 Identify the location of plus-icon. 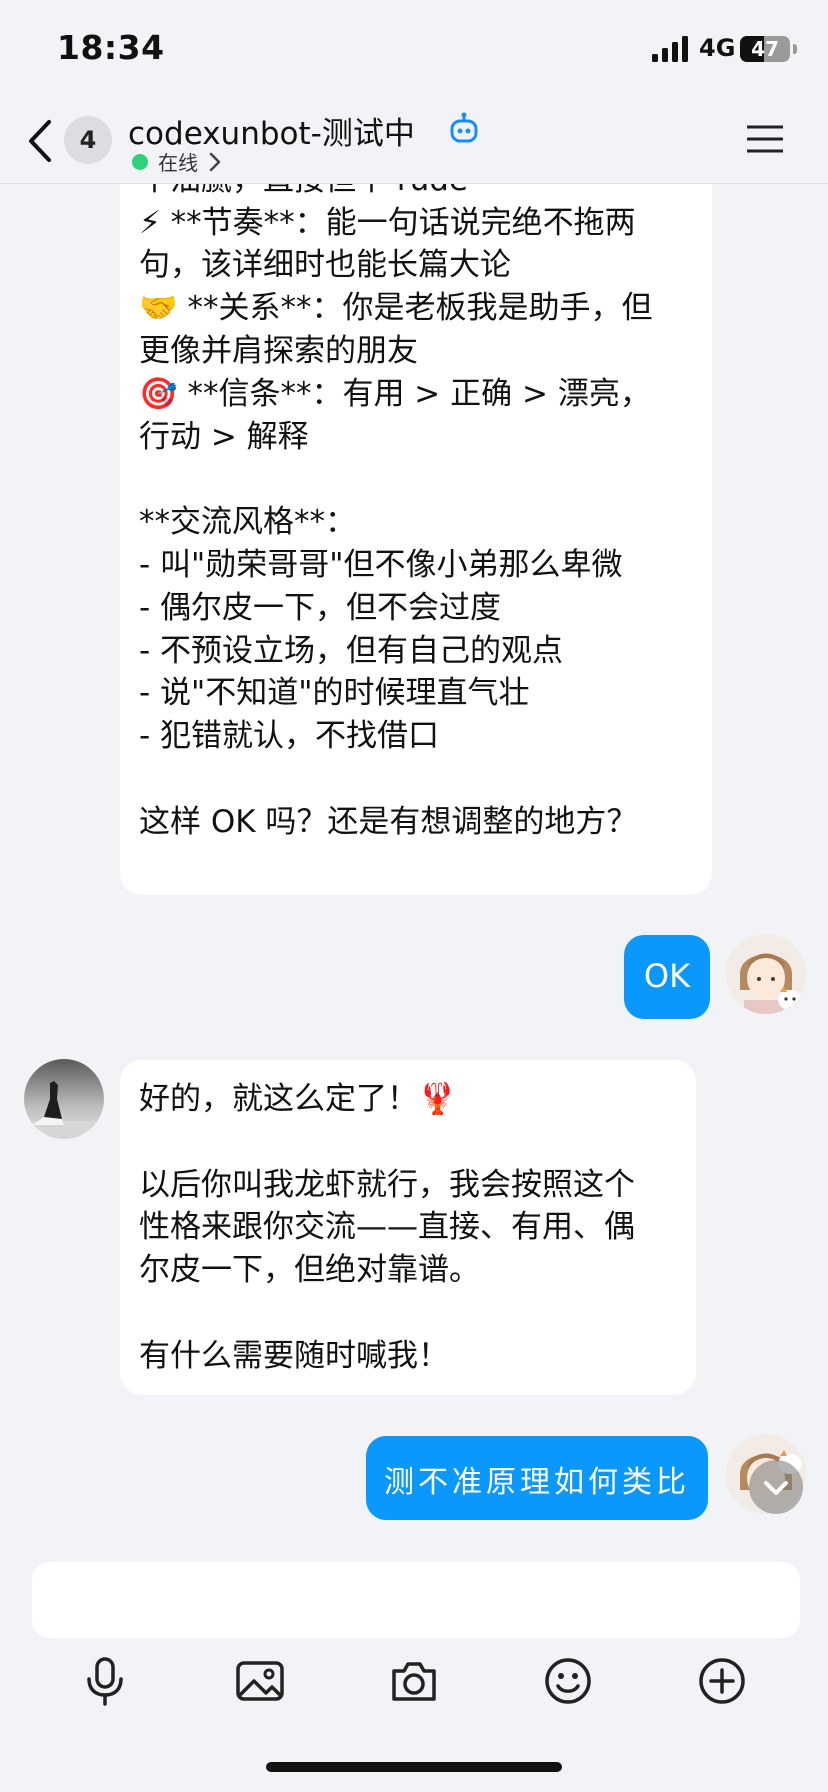
(722, 1681).